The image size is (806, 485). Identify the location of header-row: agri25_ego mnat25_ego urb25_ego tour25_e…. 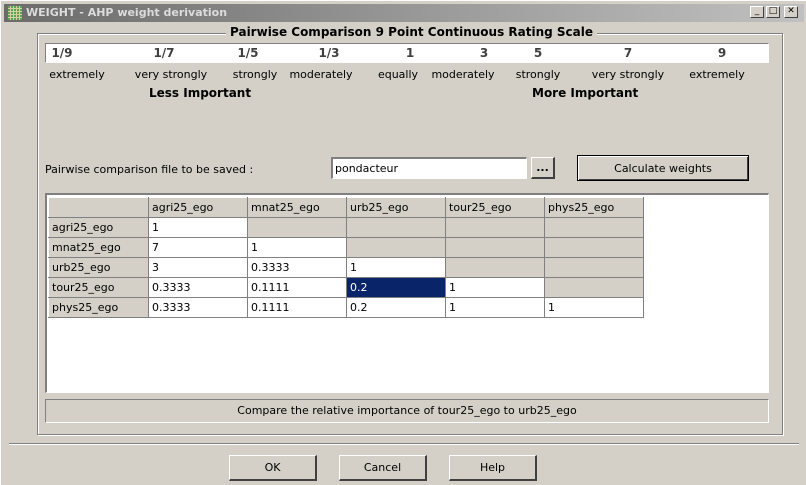
(346, 207).